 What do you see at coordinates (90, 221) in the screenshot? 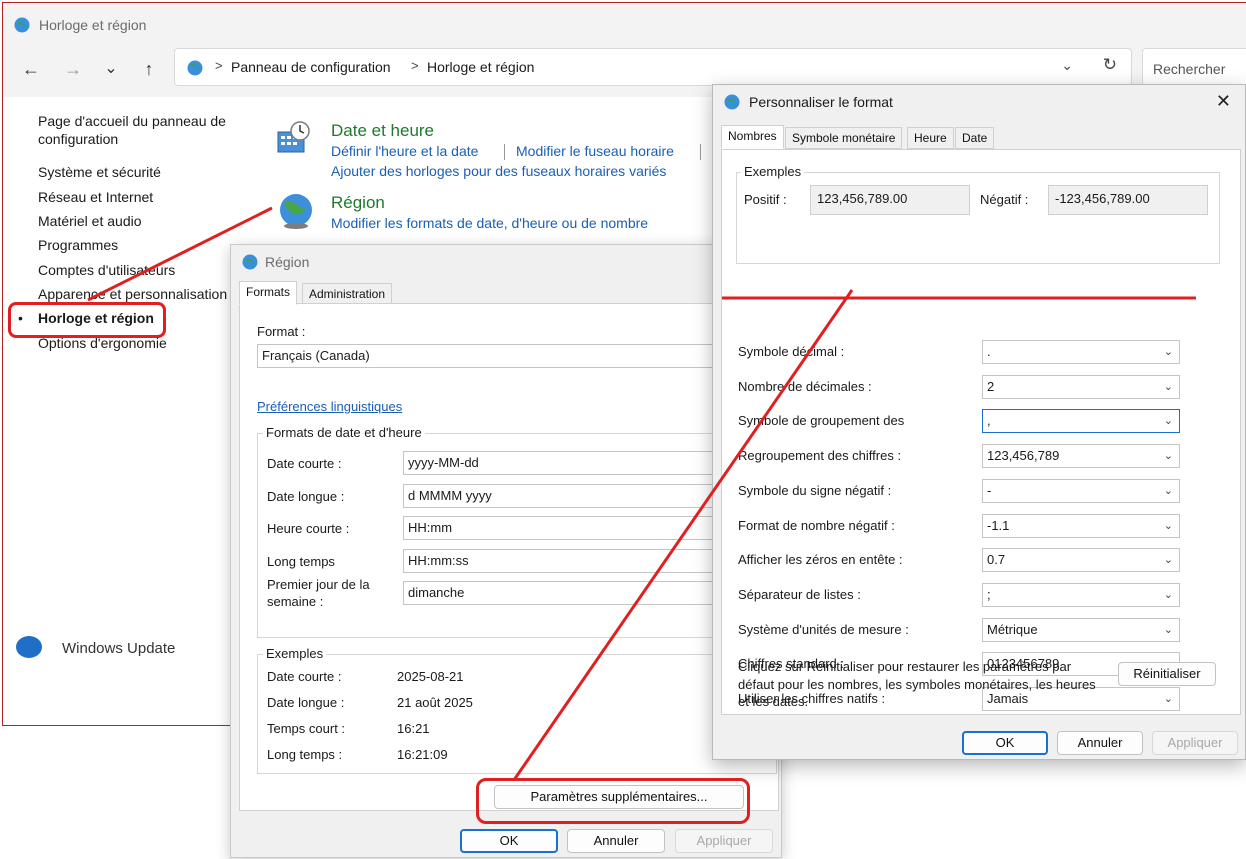
I see `sidebar-item-hardware-audio: Matériel et audio` at bounding box center [90, 221].